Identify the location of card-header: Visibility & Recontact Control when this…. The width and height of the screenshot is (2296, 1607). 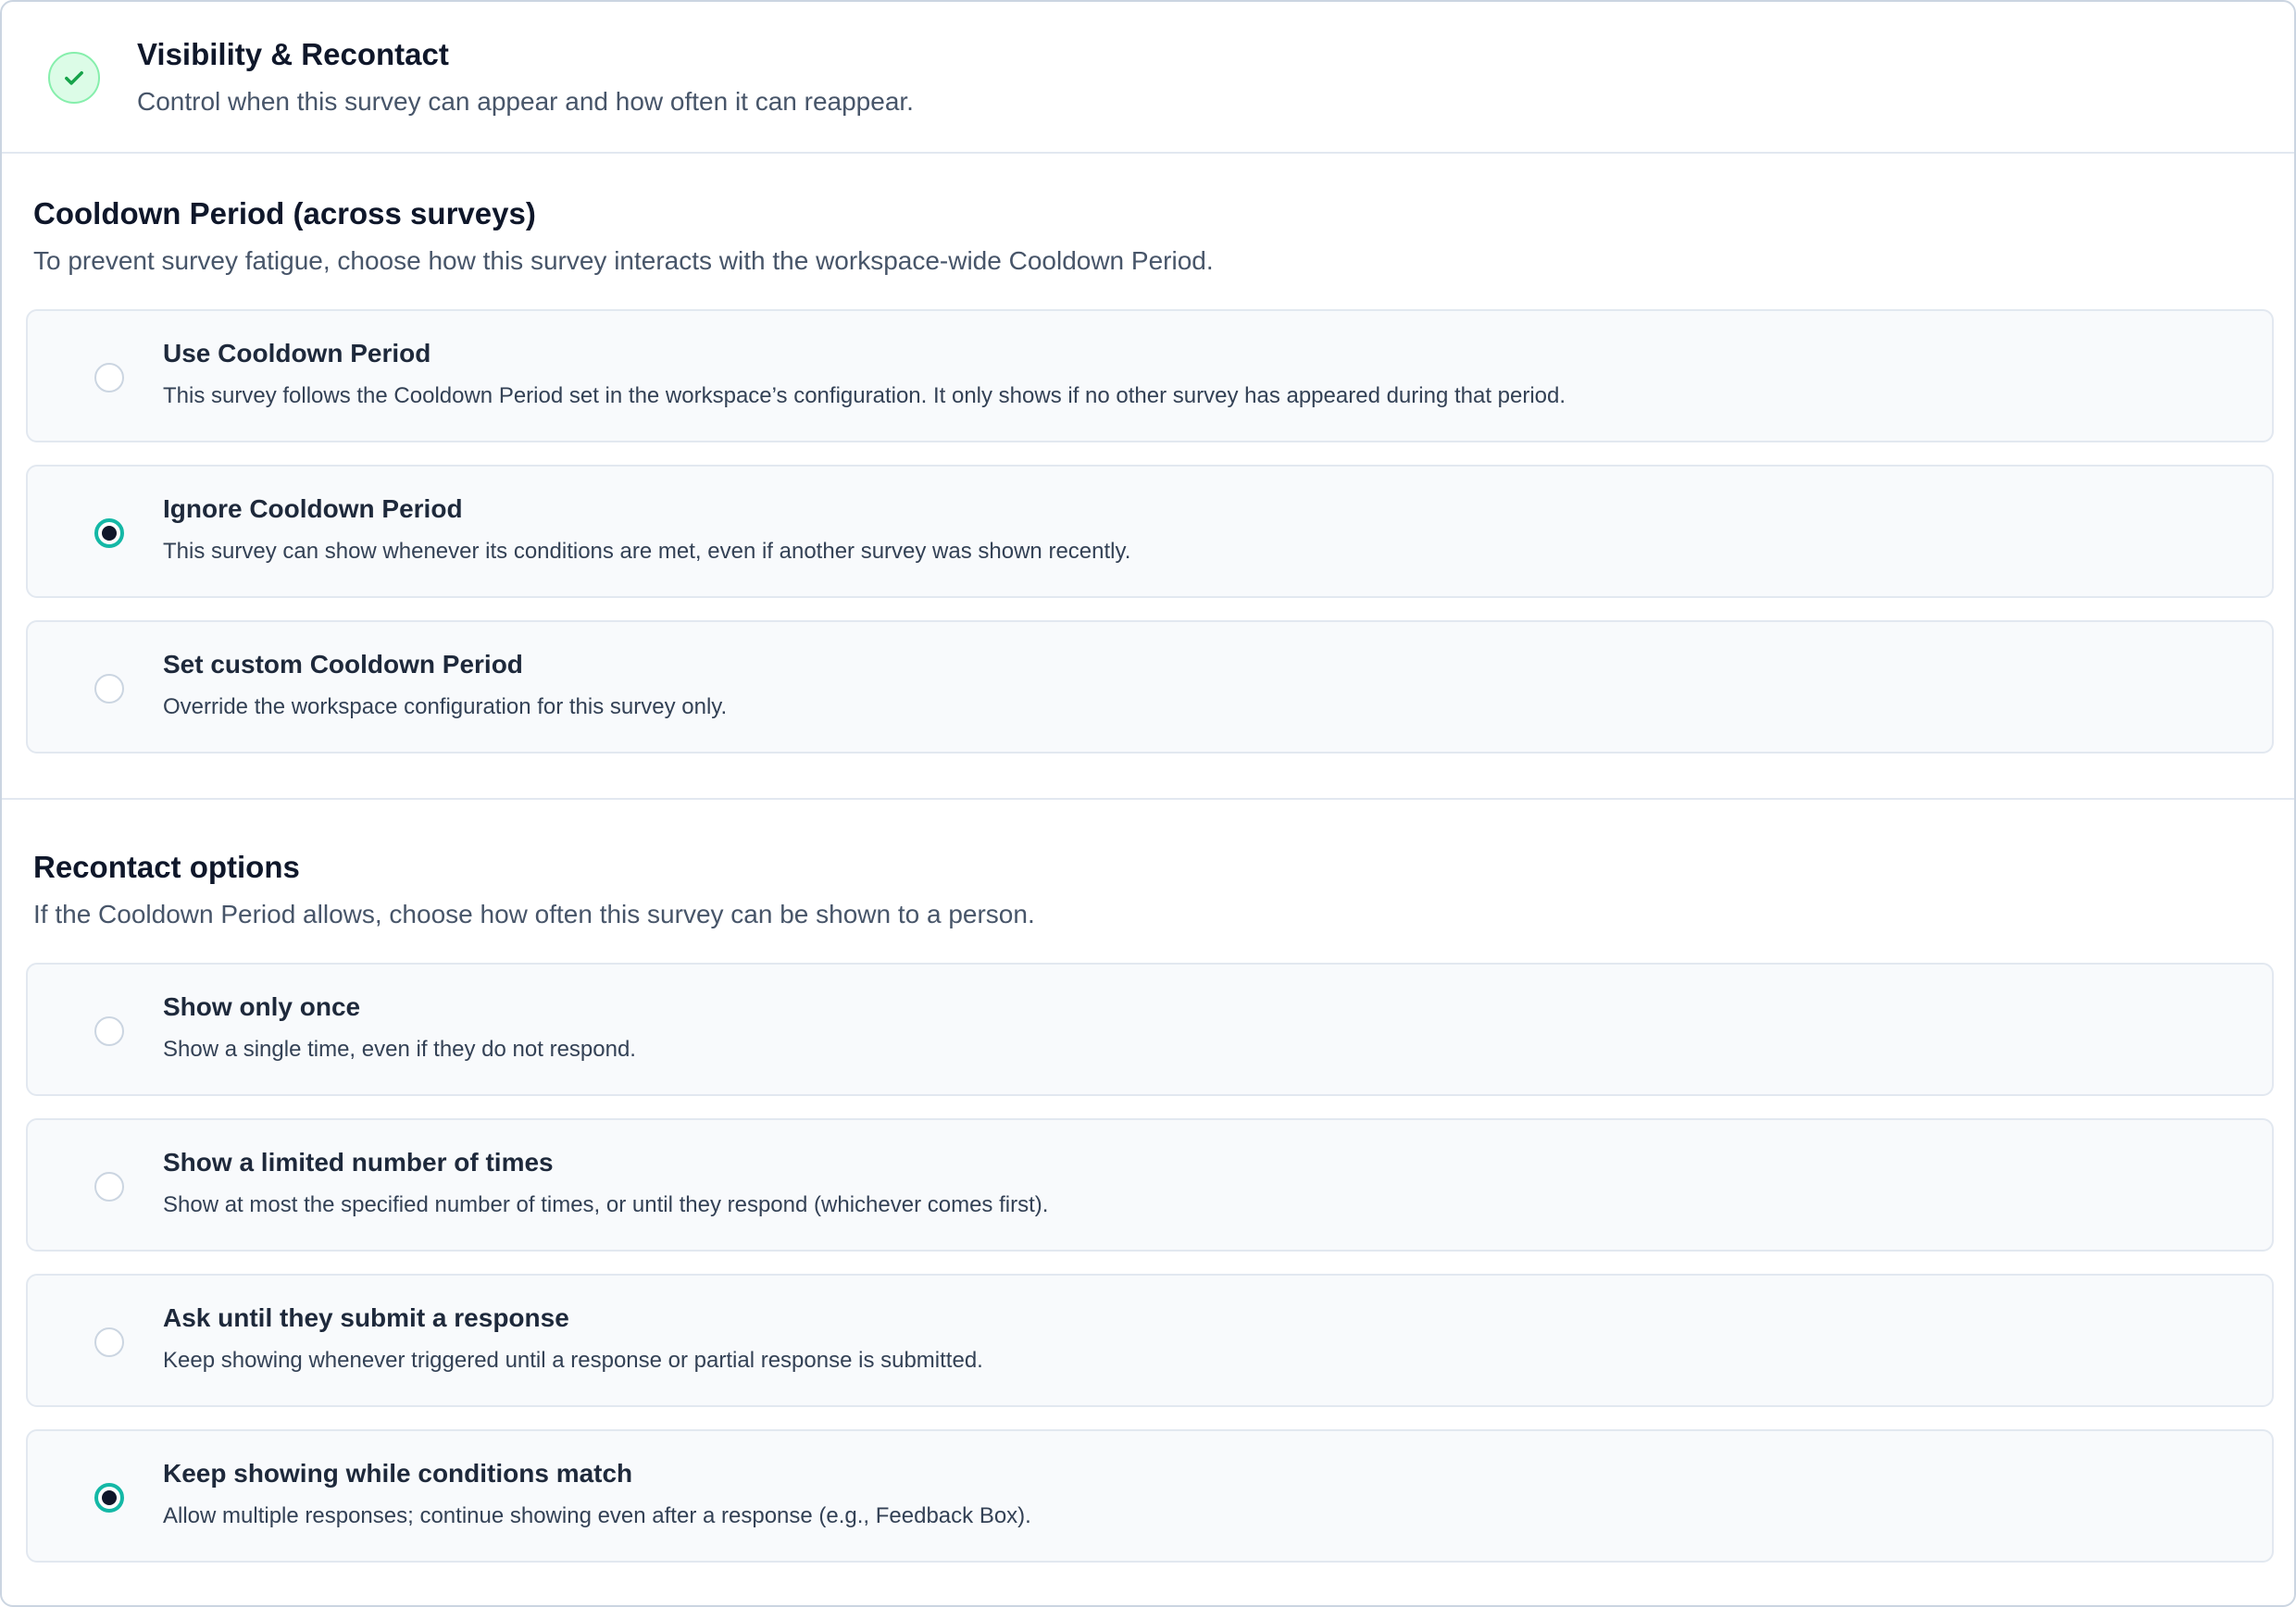
(1148, 78).